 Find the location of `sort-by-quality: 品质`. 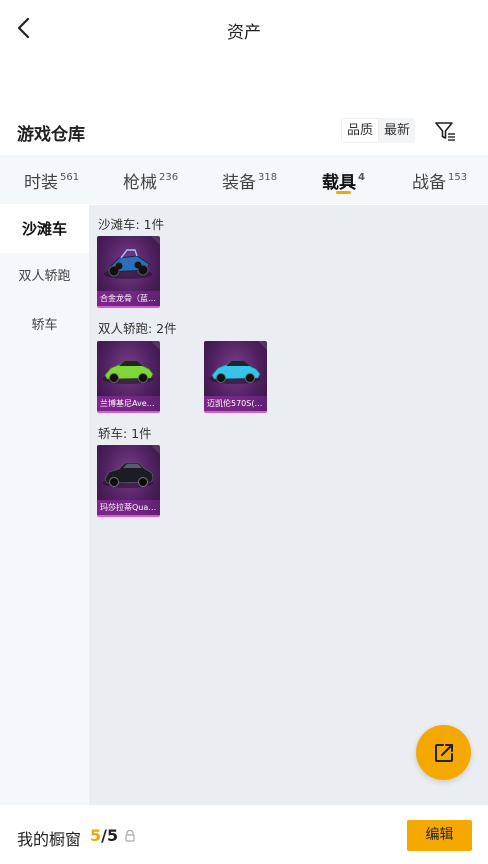

sort-by-quality: 品质 is located at coordinates (360, 130).